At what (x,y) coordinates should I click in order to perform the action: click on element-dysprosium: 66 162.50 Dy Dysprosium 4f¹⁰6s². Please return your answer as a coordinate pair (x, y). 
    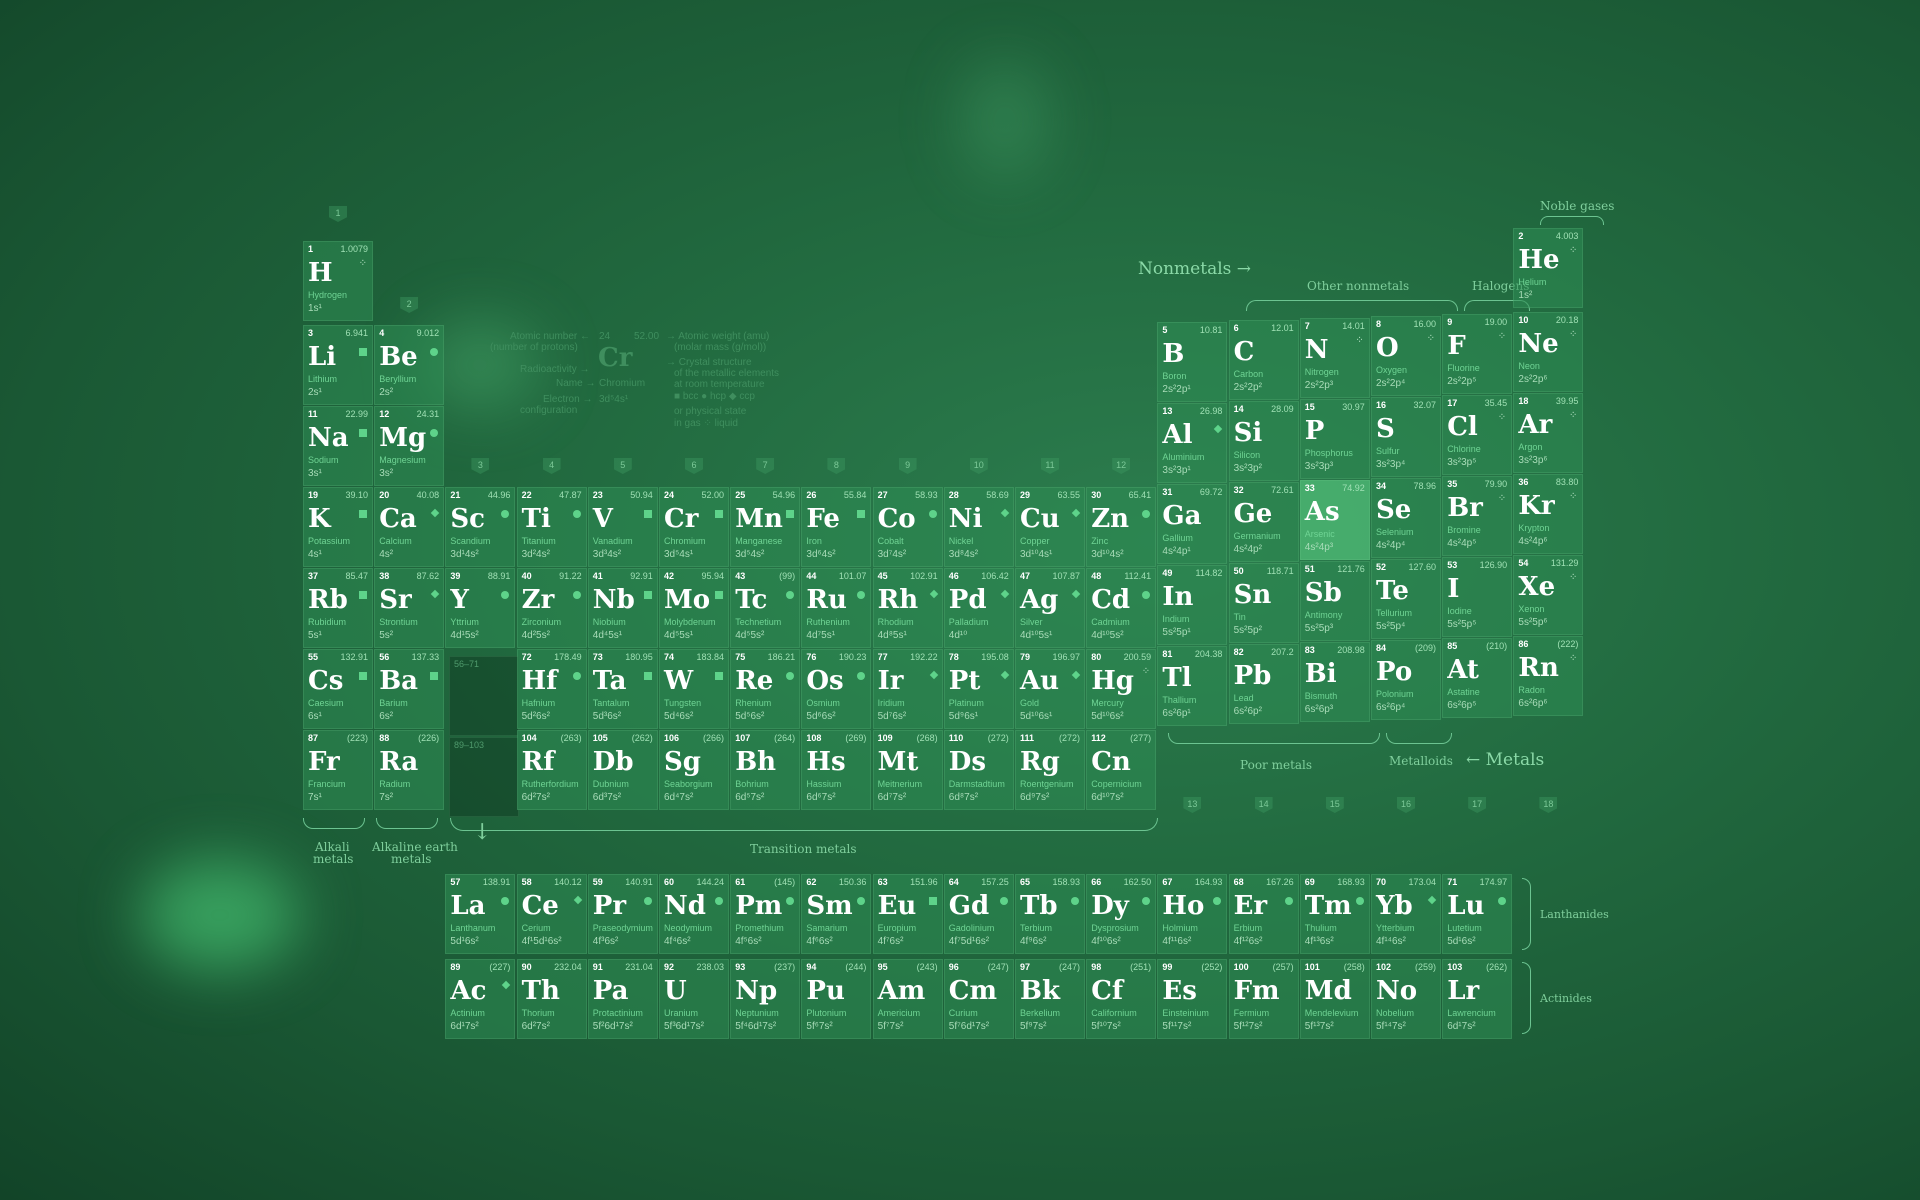
    Looking at the image, I should click on (1121, 914).